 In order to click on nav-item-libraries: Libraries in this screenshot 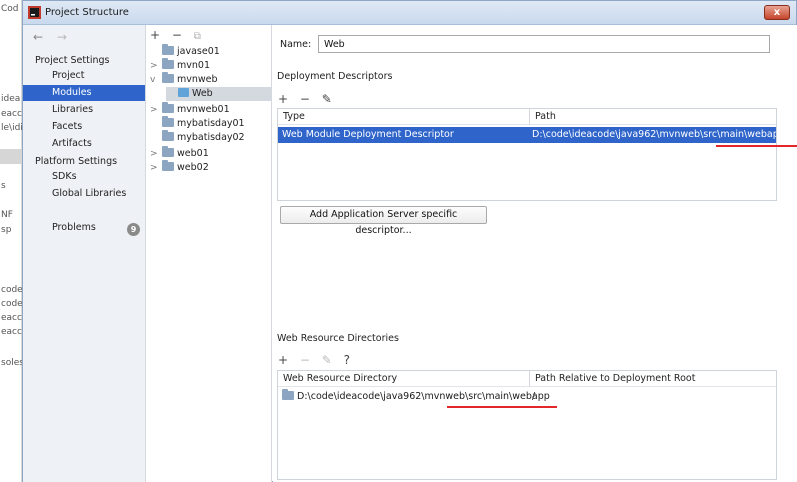, I will do `click(84, 110)`.